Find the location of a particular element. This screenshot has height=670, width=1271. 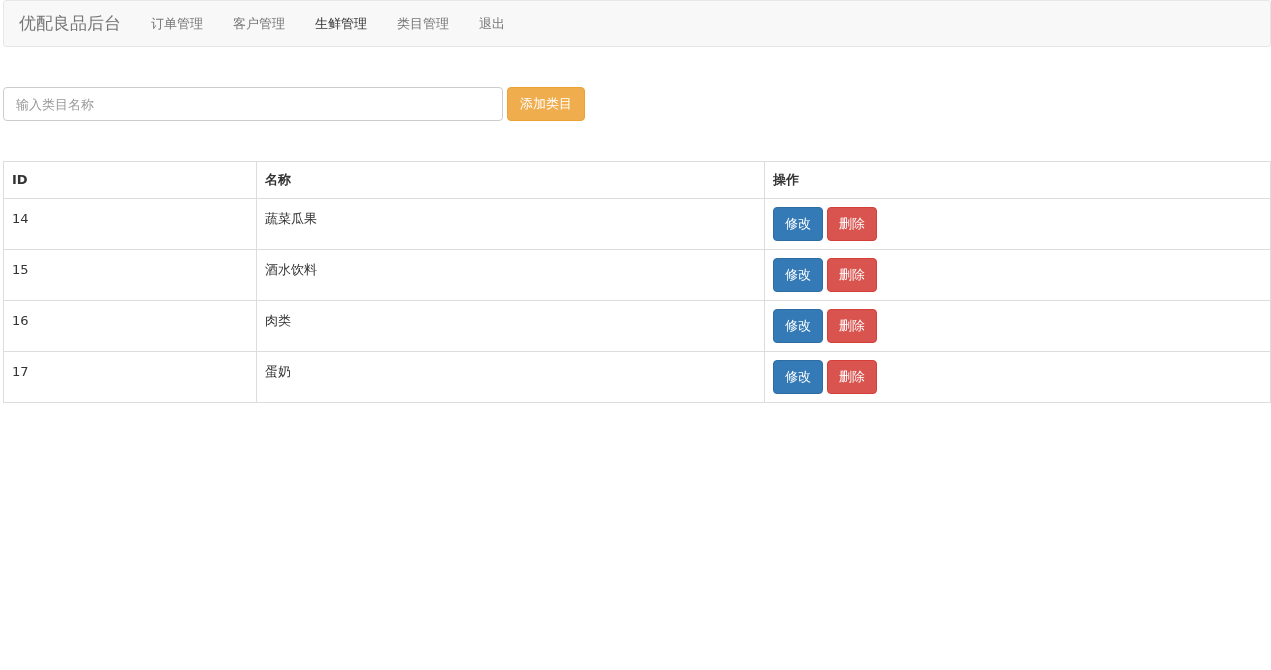

nav-link: 类目管理 is located at coordinates (423, 23).